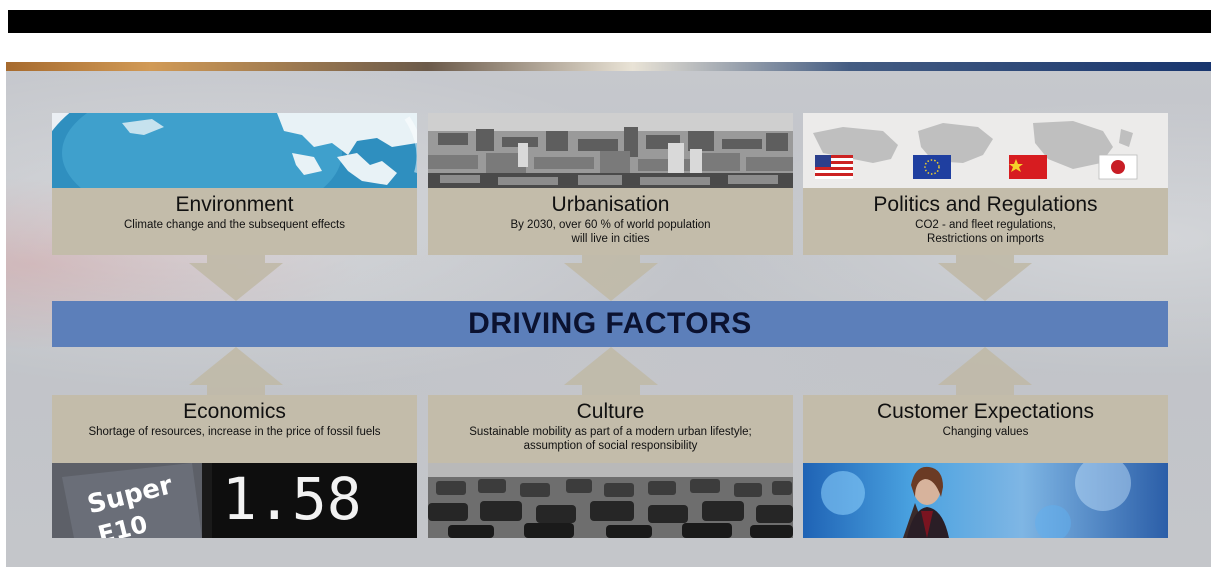 This screenshot has width=1211, height=567. What do you see at coordinates (610, 150) in the screenshot?
I see `city-aerial-icon` at bounding box center [610, 150].